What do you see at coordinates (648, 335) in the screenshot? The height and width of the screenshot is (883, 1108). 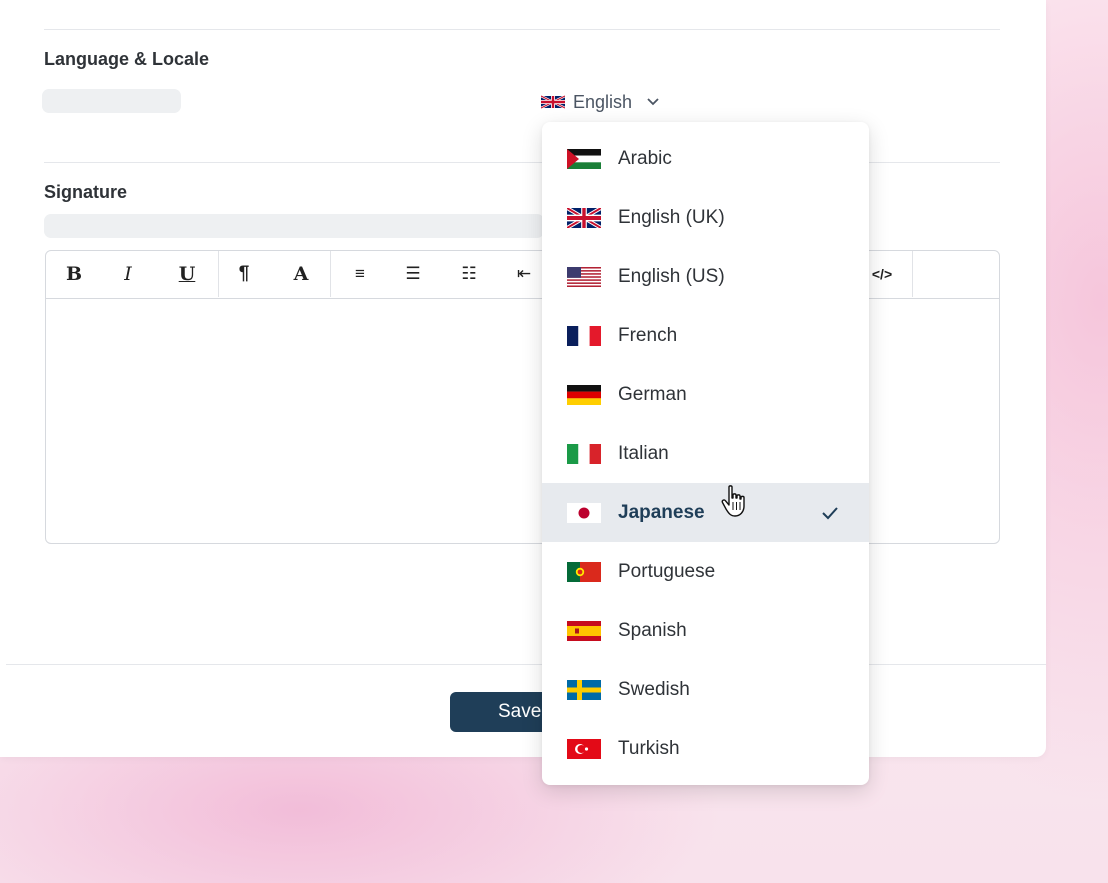 I see `language-option-label: French` at bounding box center [648, 335].